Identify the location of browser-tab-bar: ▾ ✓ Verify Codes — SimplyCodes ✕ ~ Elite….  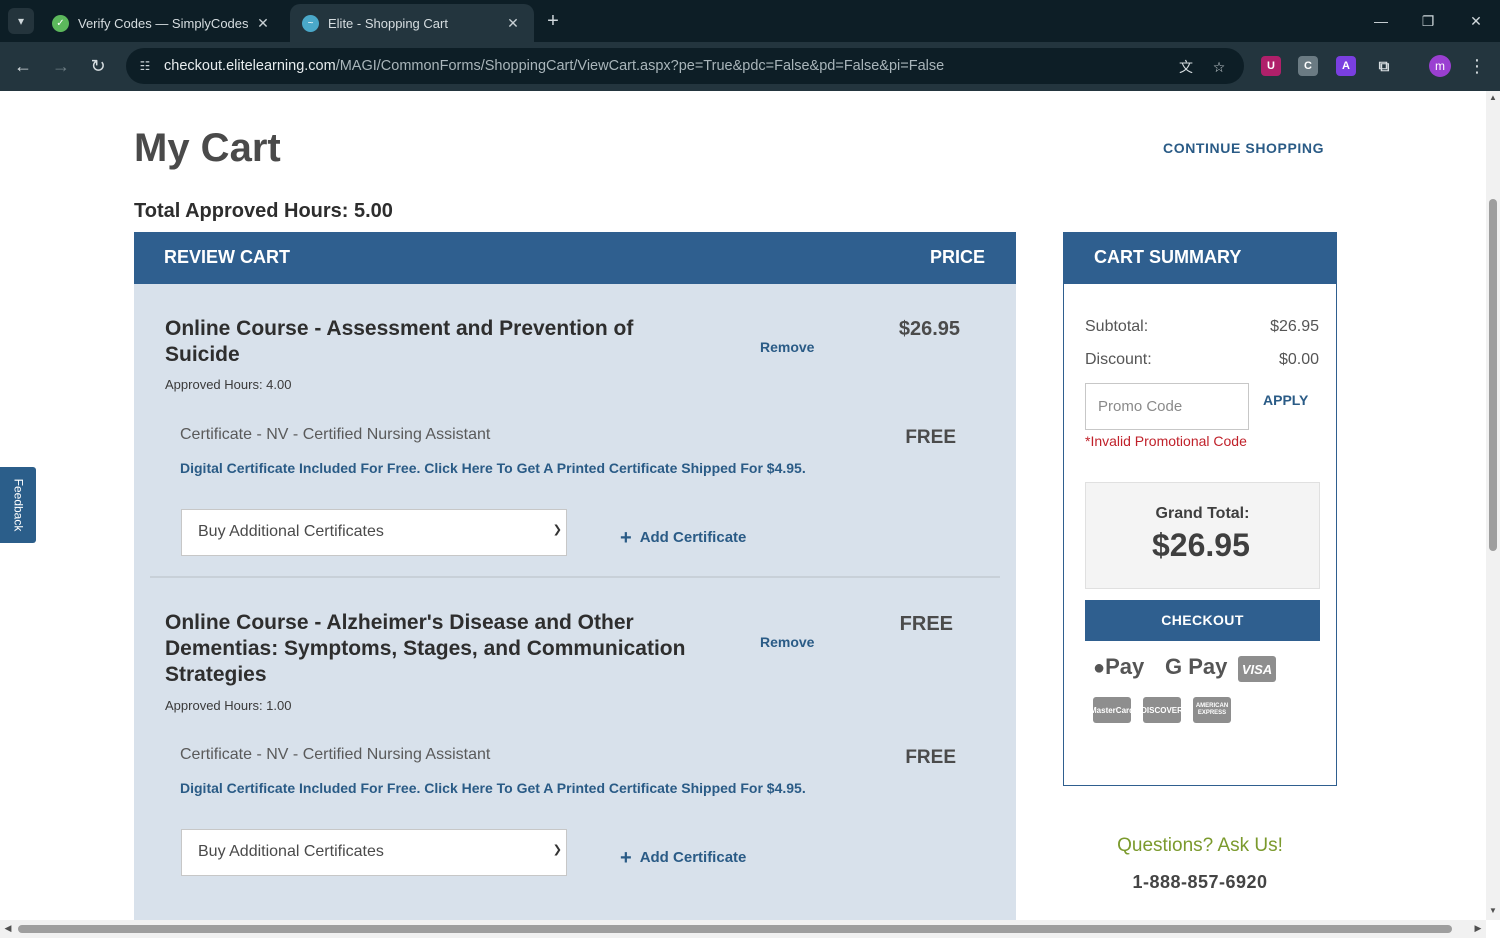
(750, 21).